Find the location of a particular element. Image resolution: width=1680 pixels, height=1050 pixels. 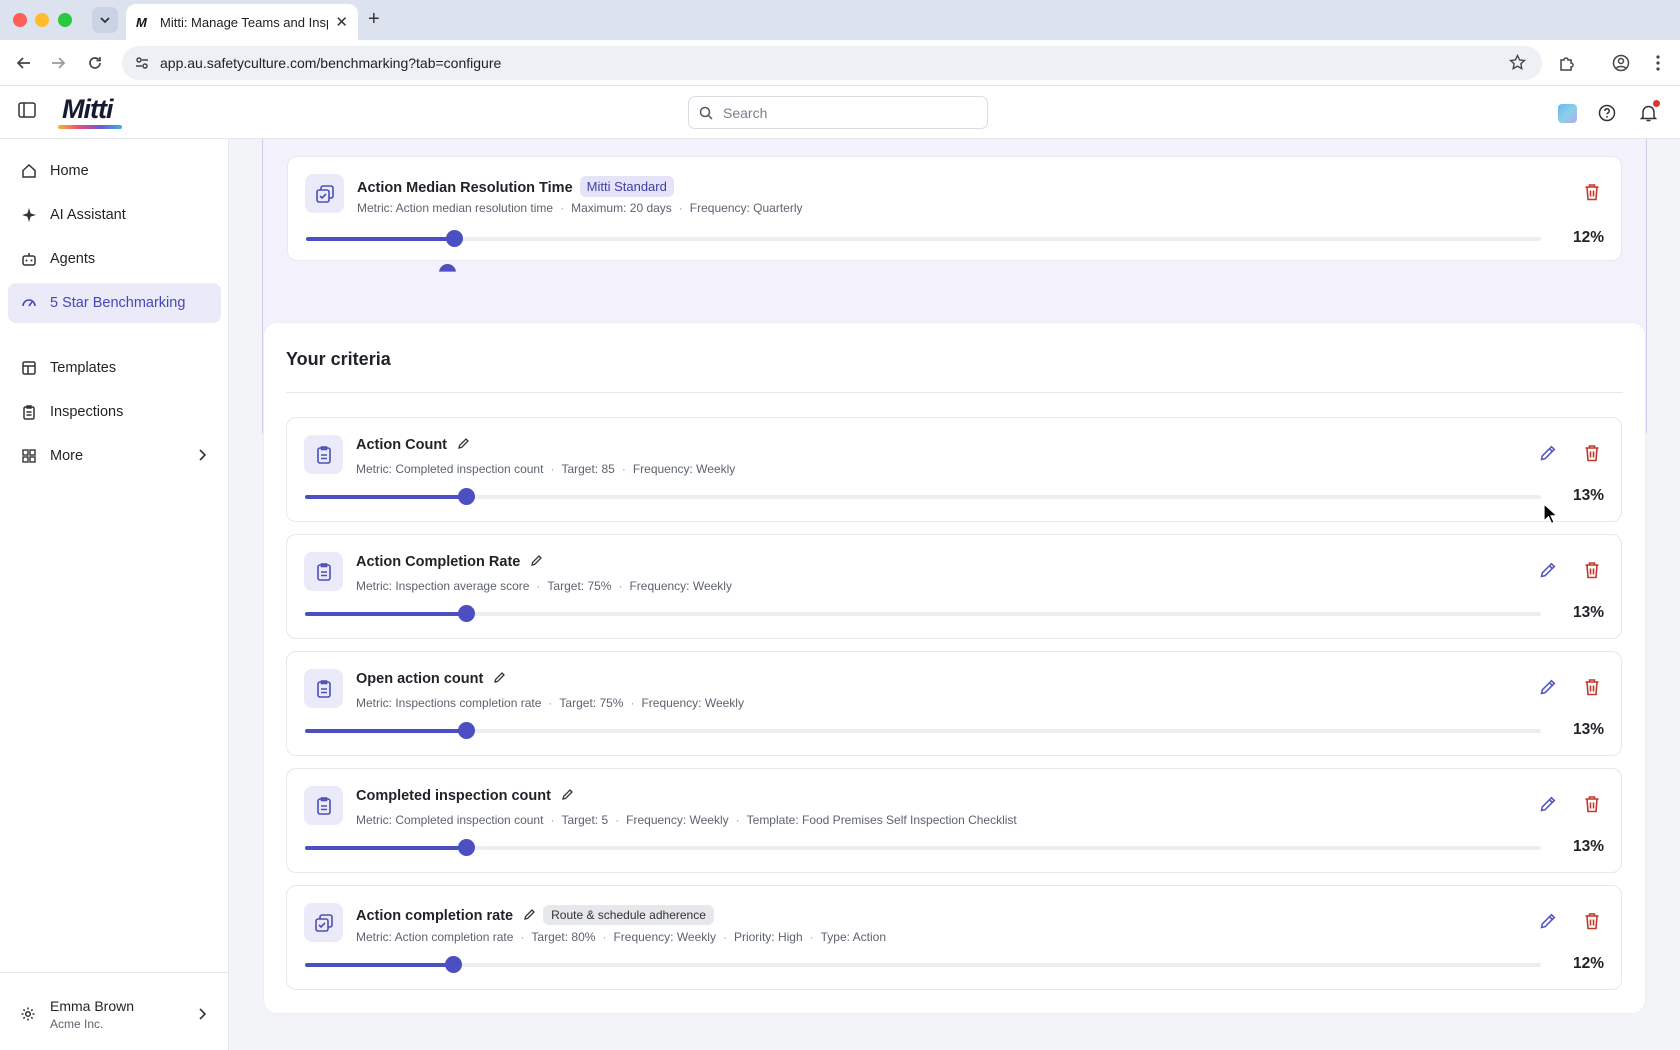

search-input: Search is located at coordinates (838, 112).